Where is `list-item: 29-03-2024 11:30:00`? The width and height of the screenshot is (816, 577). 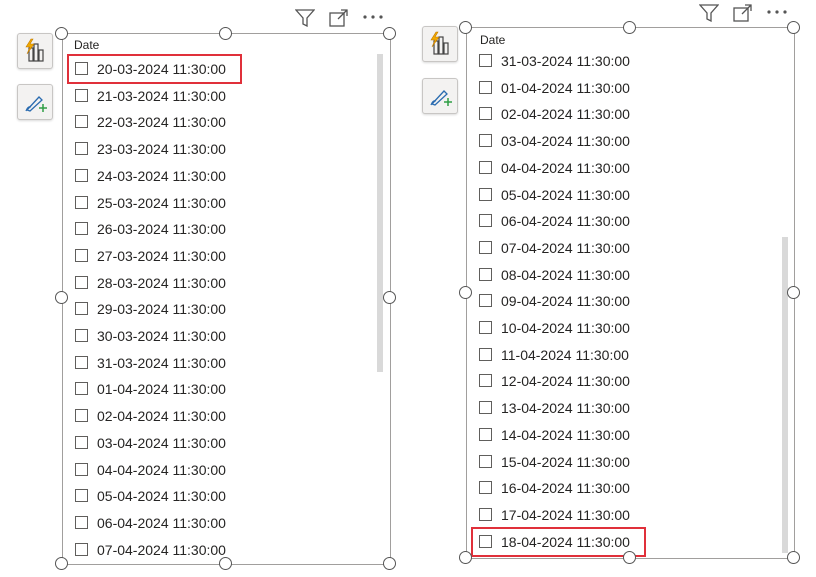
list-item: 29-03-2024 11:30:00 is located at coordinates (195, 309).